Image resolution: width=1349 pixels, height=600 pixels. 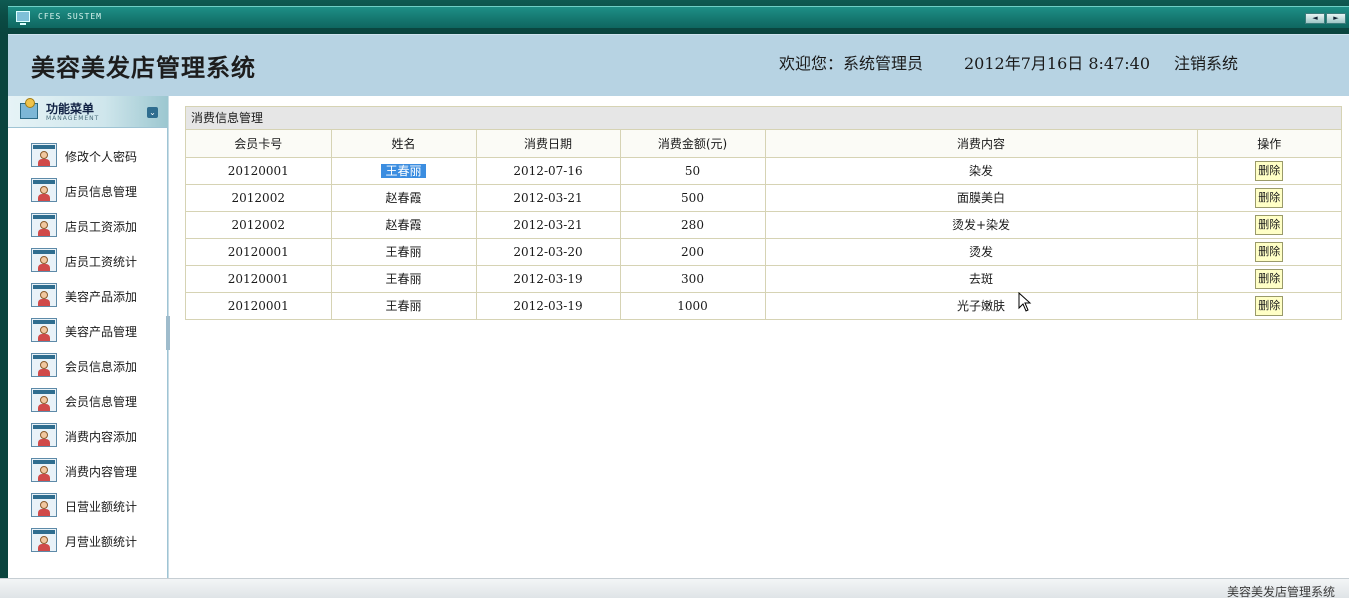 I want to click on sidebar-item-consumption-add: 消费内容添加, so click(x=88, y=435).